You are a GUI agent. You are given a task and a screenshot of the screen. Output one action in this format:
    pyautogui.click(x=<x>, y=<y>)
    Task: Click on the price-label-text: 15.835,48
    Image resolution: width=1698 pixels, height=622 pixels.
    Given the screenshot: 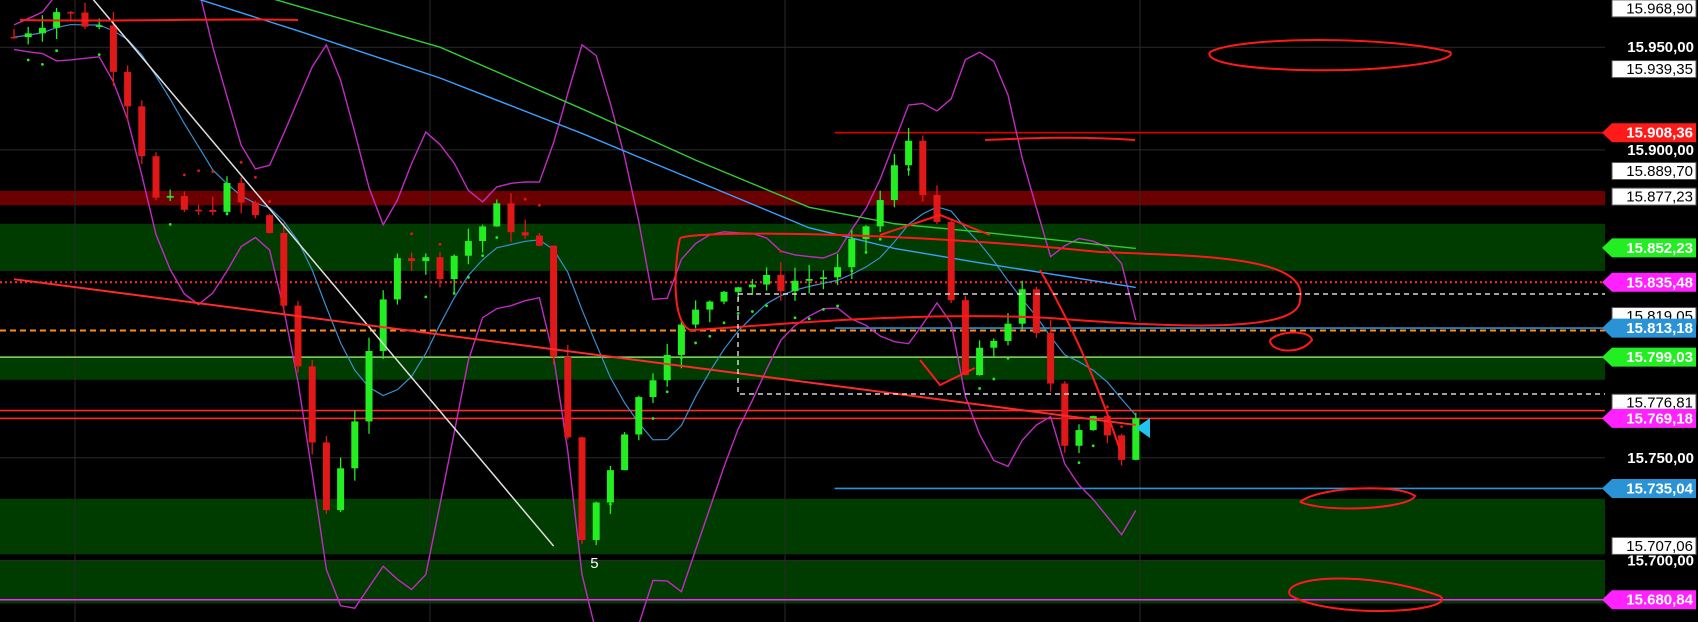 What is the action you would take?
    pyautogui.click(x=1659, y=282)
    